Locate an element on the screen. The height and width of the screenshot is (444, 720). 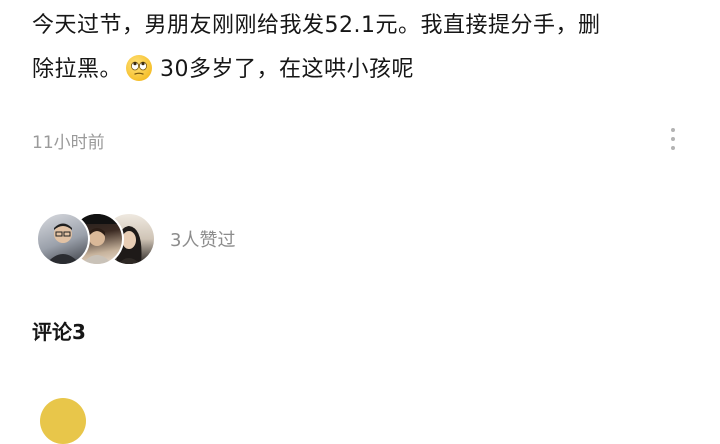
more-options-button is located at coordinates (673, 140).